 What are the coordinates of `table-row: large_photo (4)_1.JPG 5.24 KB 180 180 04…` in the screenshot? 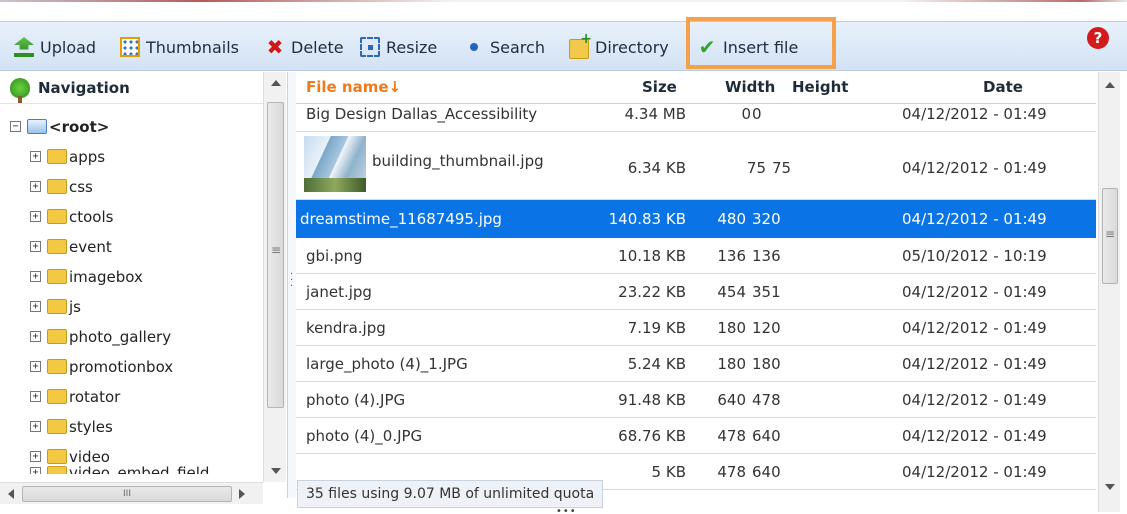 It's located at (696, 364).